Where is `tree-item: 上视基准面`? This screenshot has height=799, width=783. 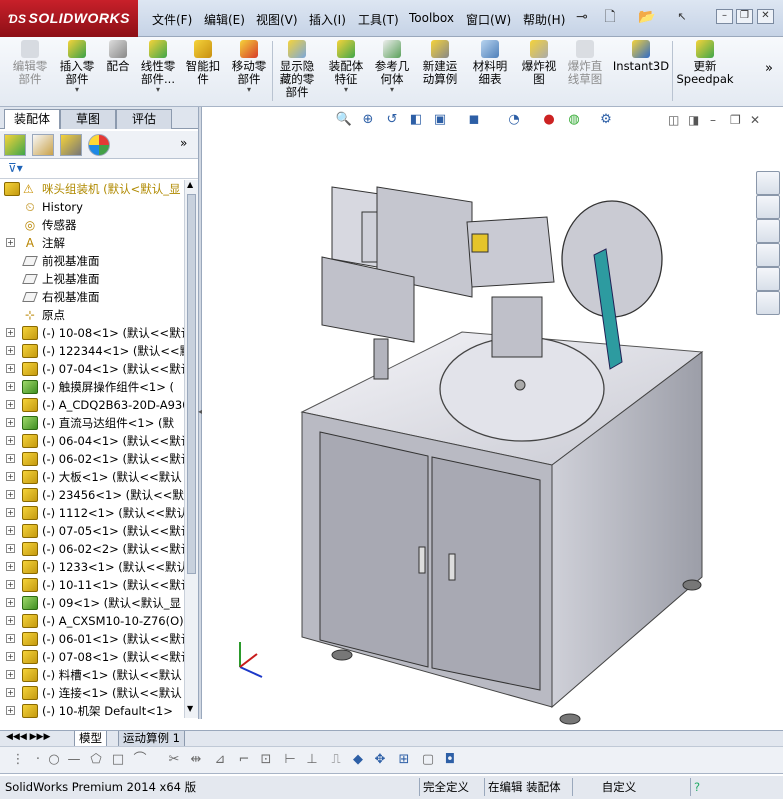
tree-item: 上视基准面 is located at coordinates (92, 279).